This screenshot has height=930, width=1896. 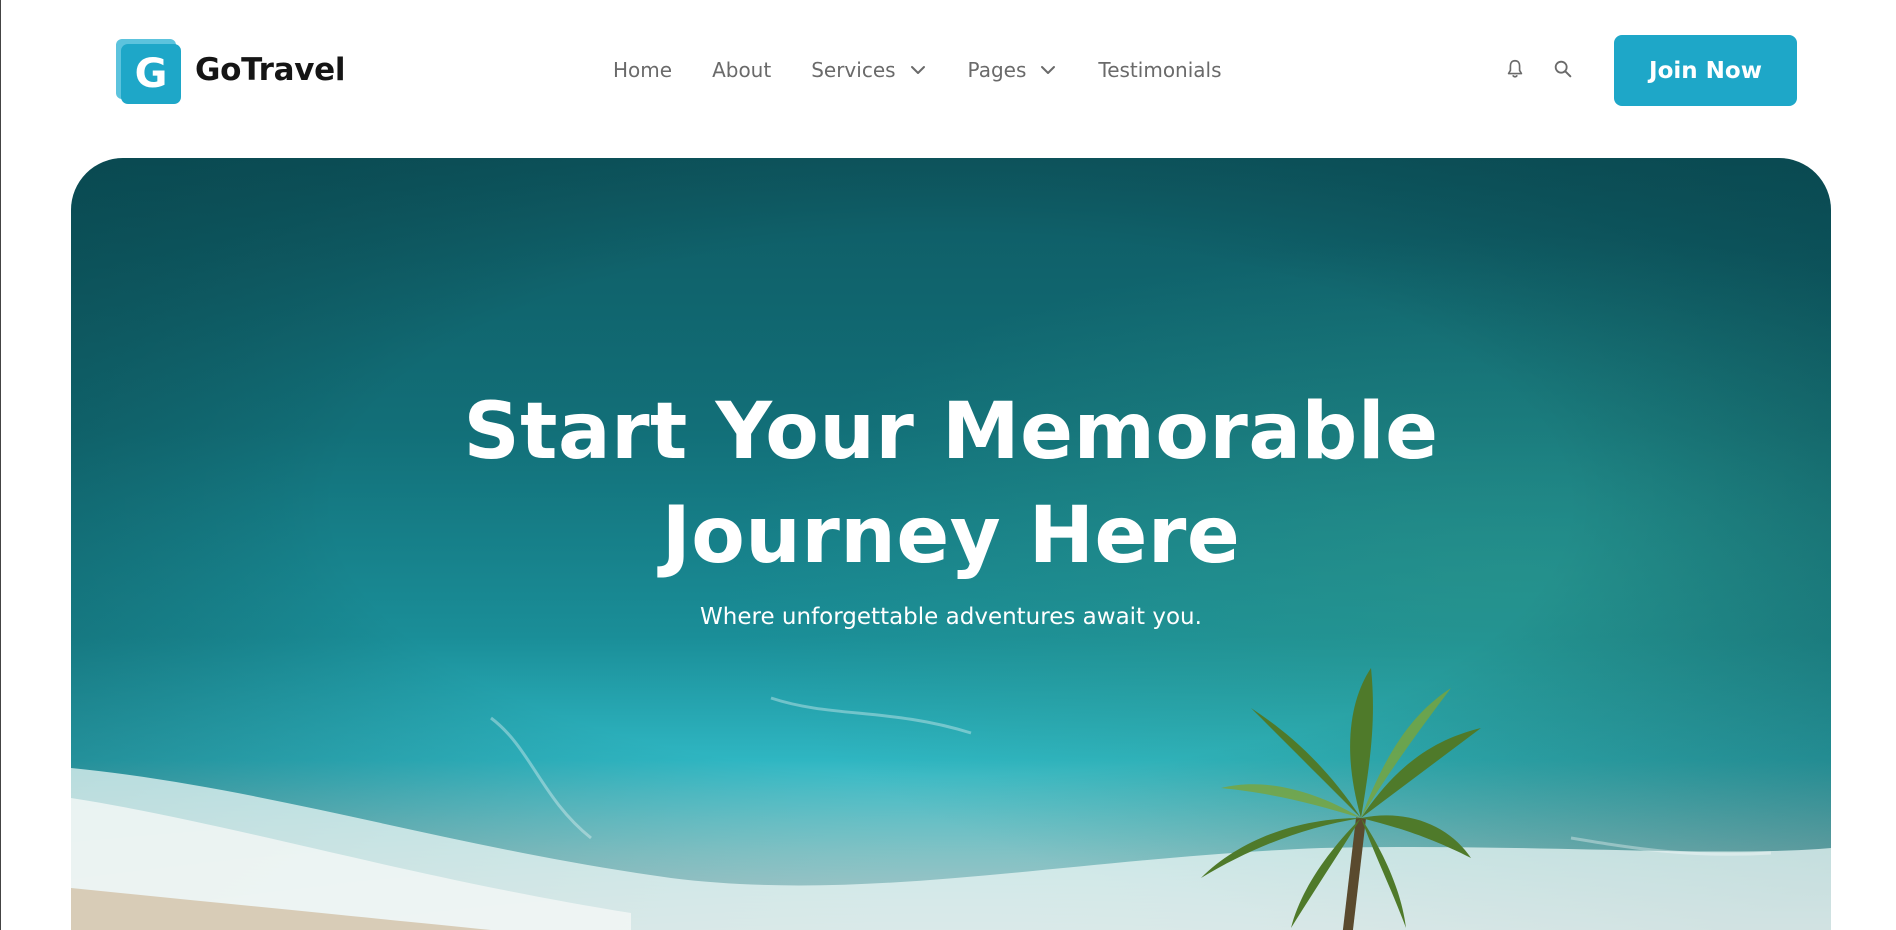 I want to click on nav-about-label: About, so click(x=742, y=70).